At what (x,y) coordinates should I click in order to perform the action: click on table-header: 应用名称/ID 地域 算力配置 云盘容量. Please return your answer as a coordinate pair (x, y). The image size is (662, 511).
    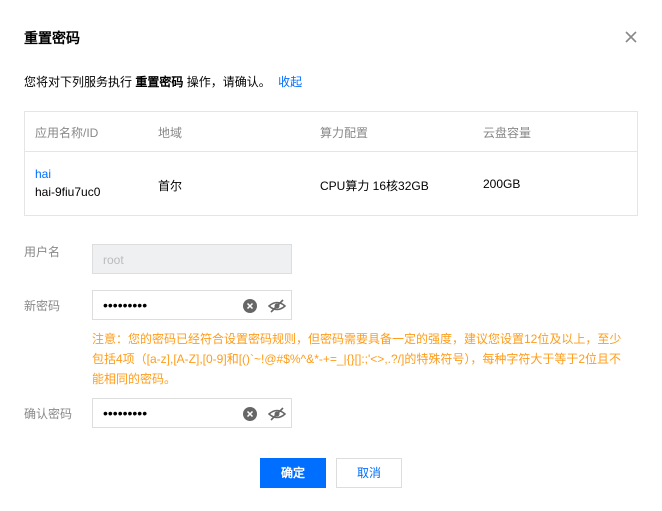
    Looking at the image, I should click on (331, 132).